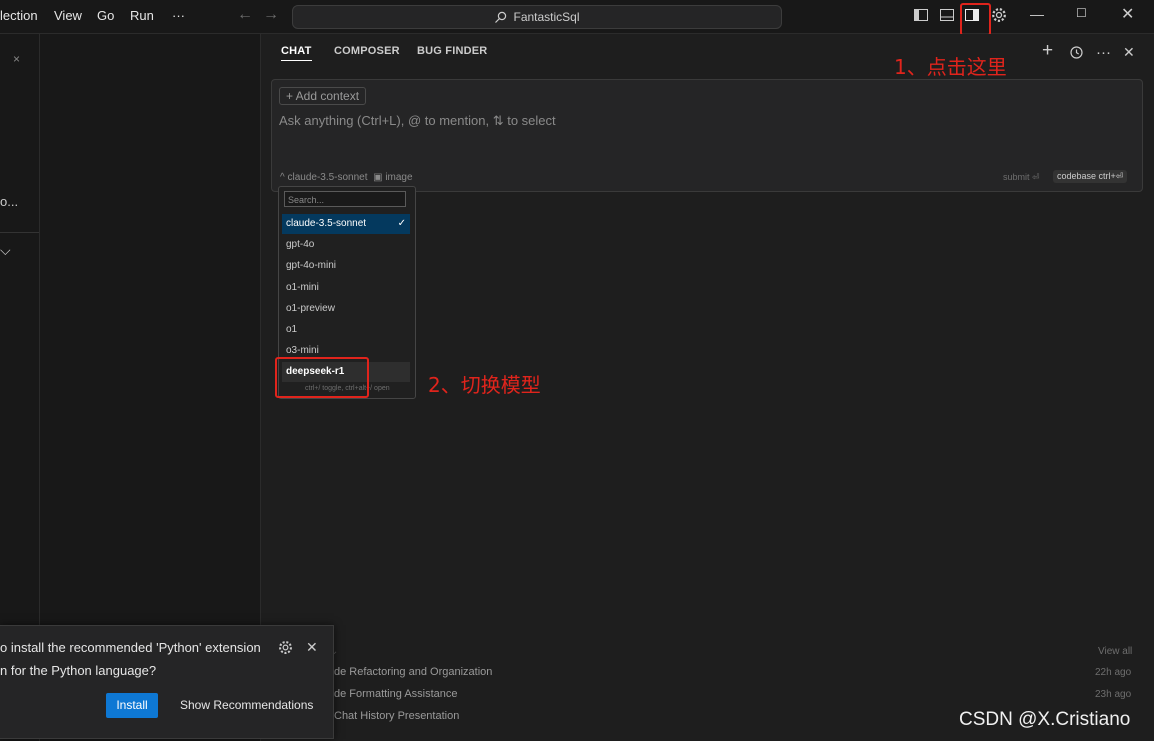 The width and height of the screenshot is (1154, 741). What do you see at coordinates (452, 51) in the screenshot?
I see `tab-bug-finder: BUG FINDER` at bounding box center [452, 51].